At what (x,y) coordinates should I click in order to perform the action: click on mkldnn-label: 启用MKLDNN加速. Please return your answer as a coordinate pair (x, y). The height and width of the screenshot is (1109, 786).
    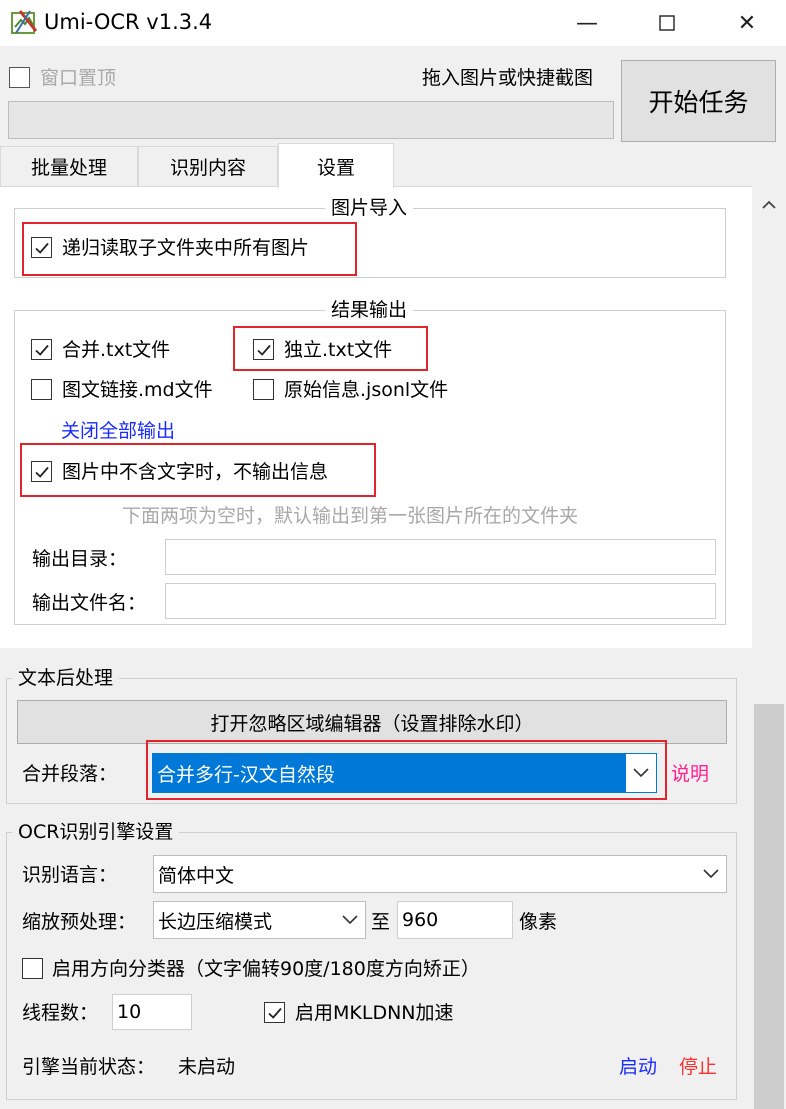
    Looking at the image, I should click on (374, 1013).